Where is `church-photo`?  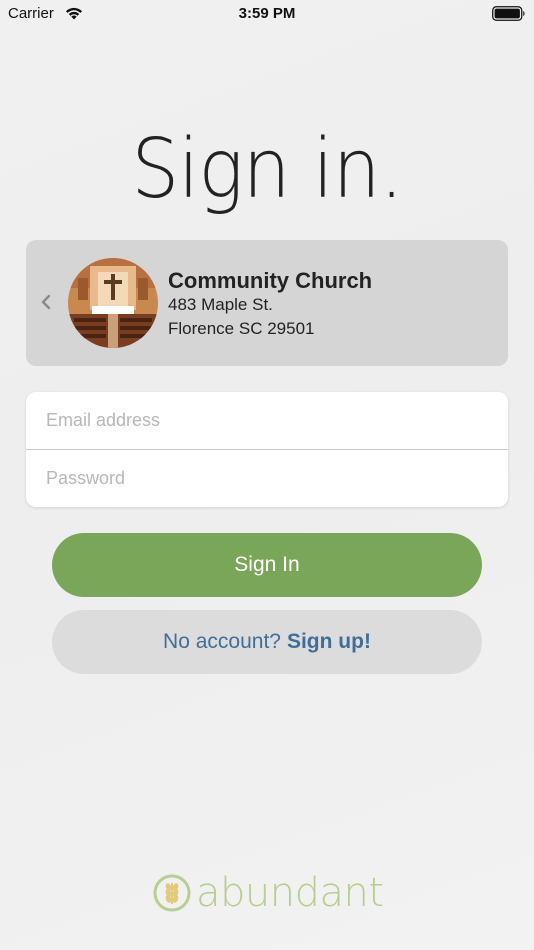
church-photo is located at coordinates (113, 303).